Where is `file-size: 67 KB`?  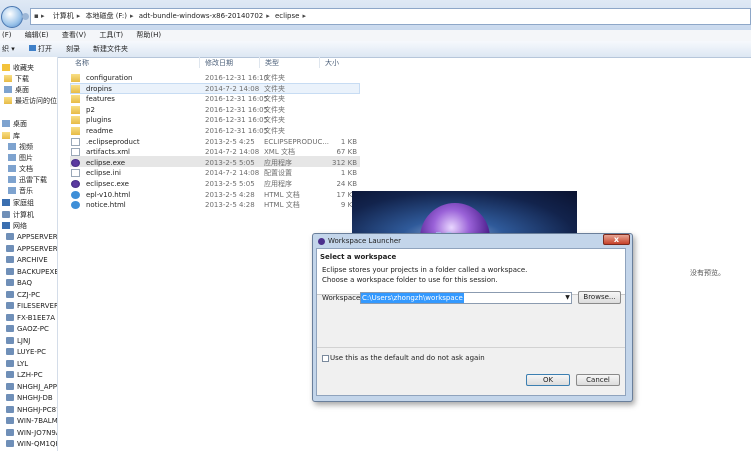
file-size: 67 KB is located at coordinates (346, 152).